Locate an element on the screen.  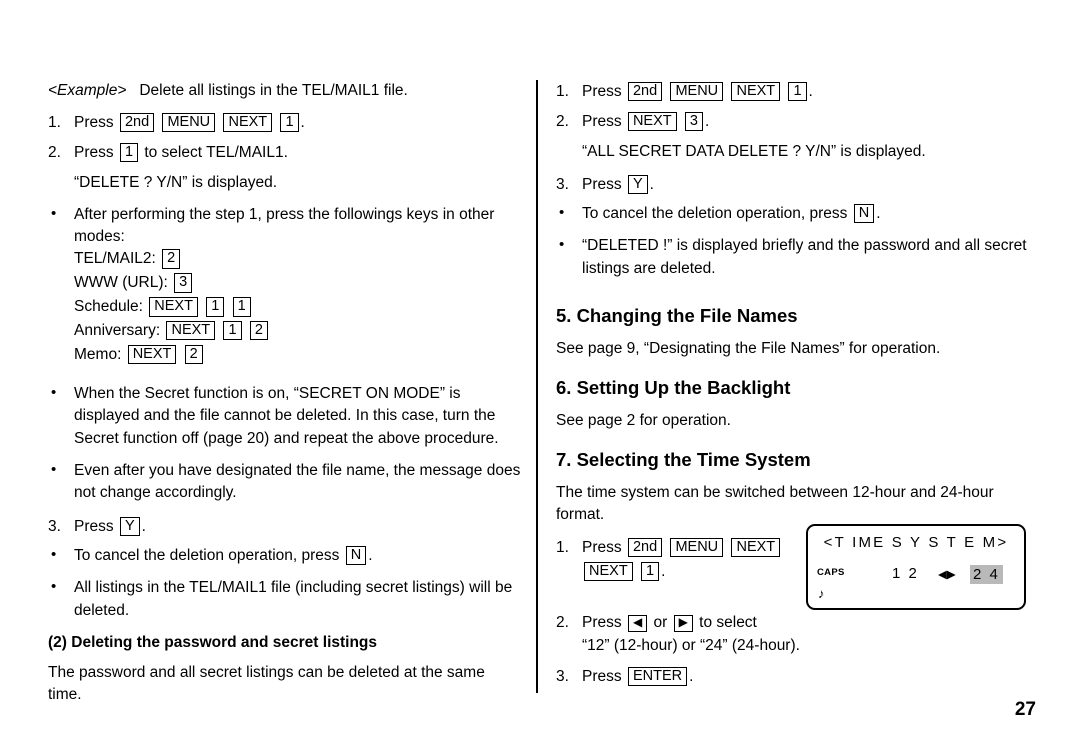
mode-label: Anniversary: is located at coordinates (117, 331).